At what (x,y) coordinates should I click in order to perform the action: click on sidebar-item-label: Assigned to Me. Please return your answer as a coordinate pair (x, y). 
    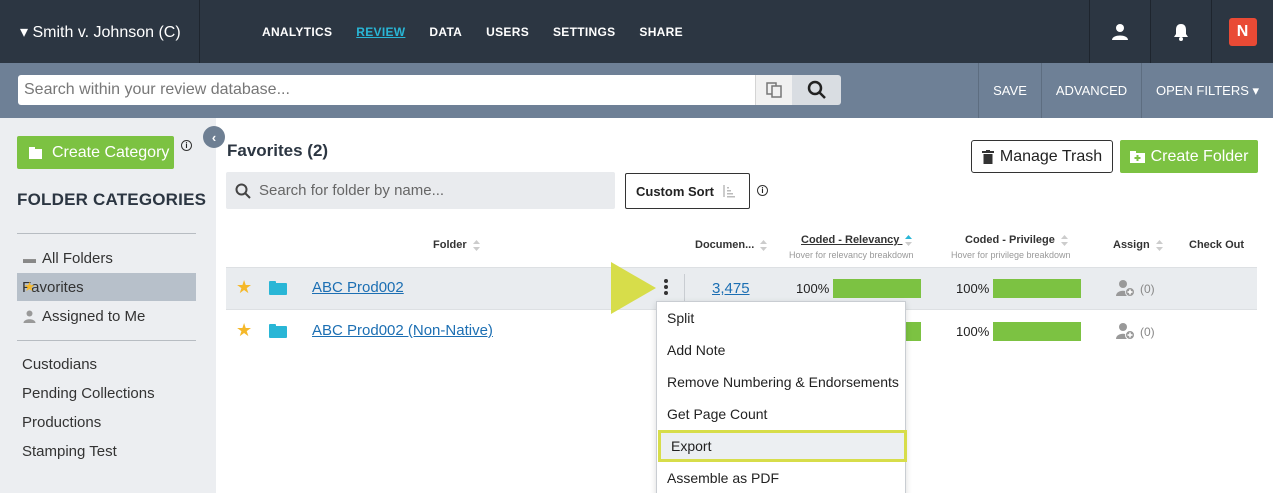
    Looking at the image, I should click on (94, 316).